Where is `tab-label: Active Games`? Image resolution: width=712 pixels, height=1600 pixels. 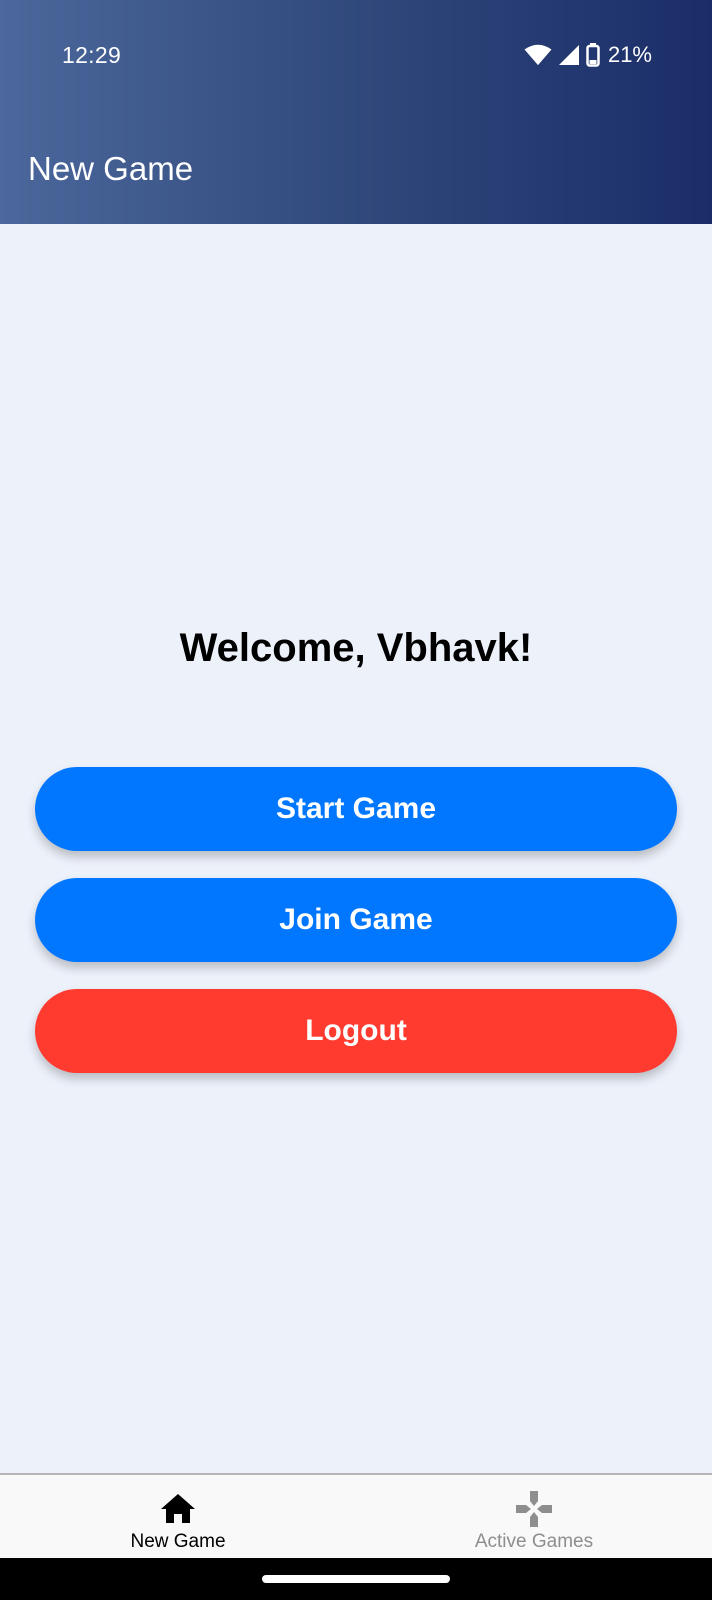
tab-label: Active Games is located at coordinates (534, 1541).